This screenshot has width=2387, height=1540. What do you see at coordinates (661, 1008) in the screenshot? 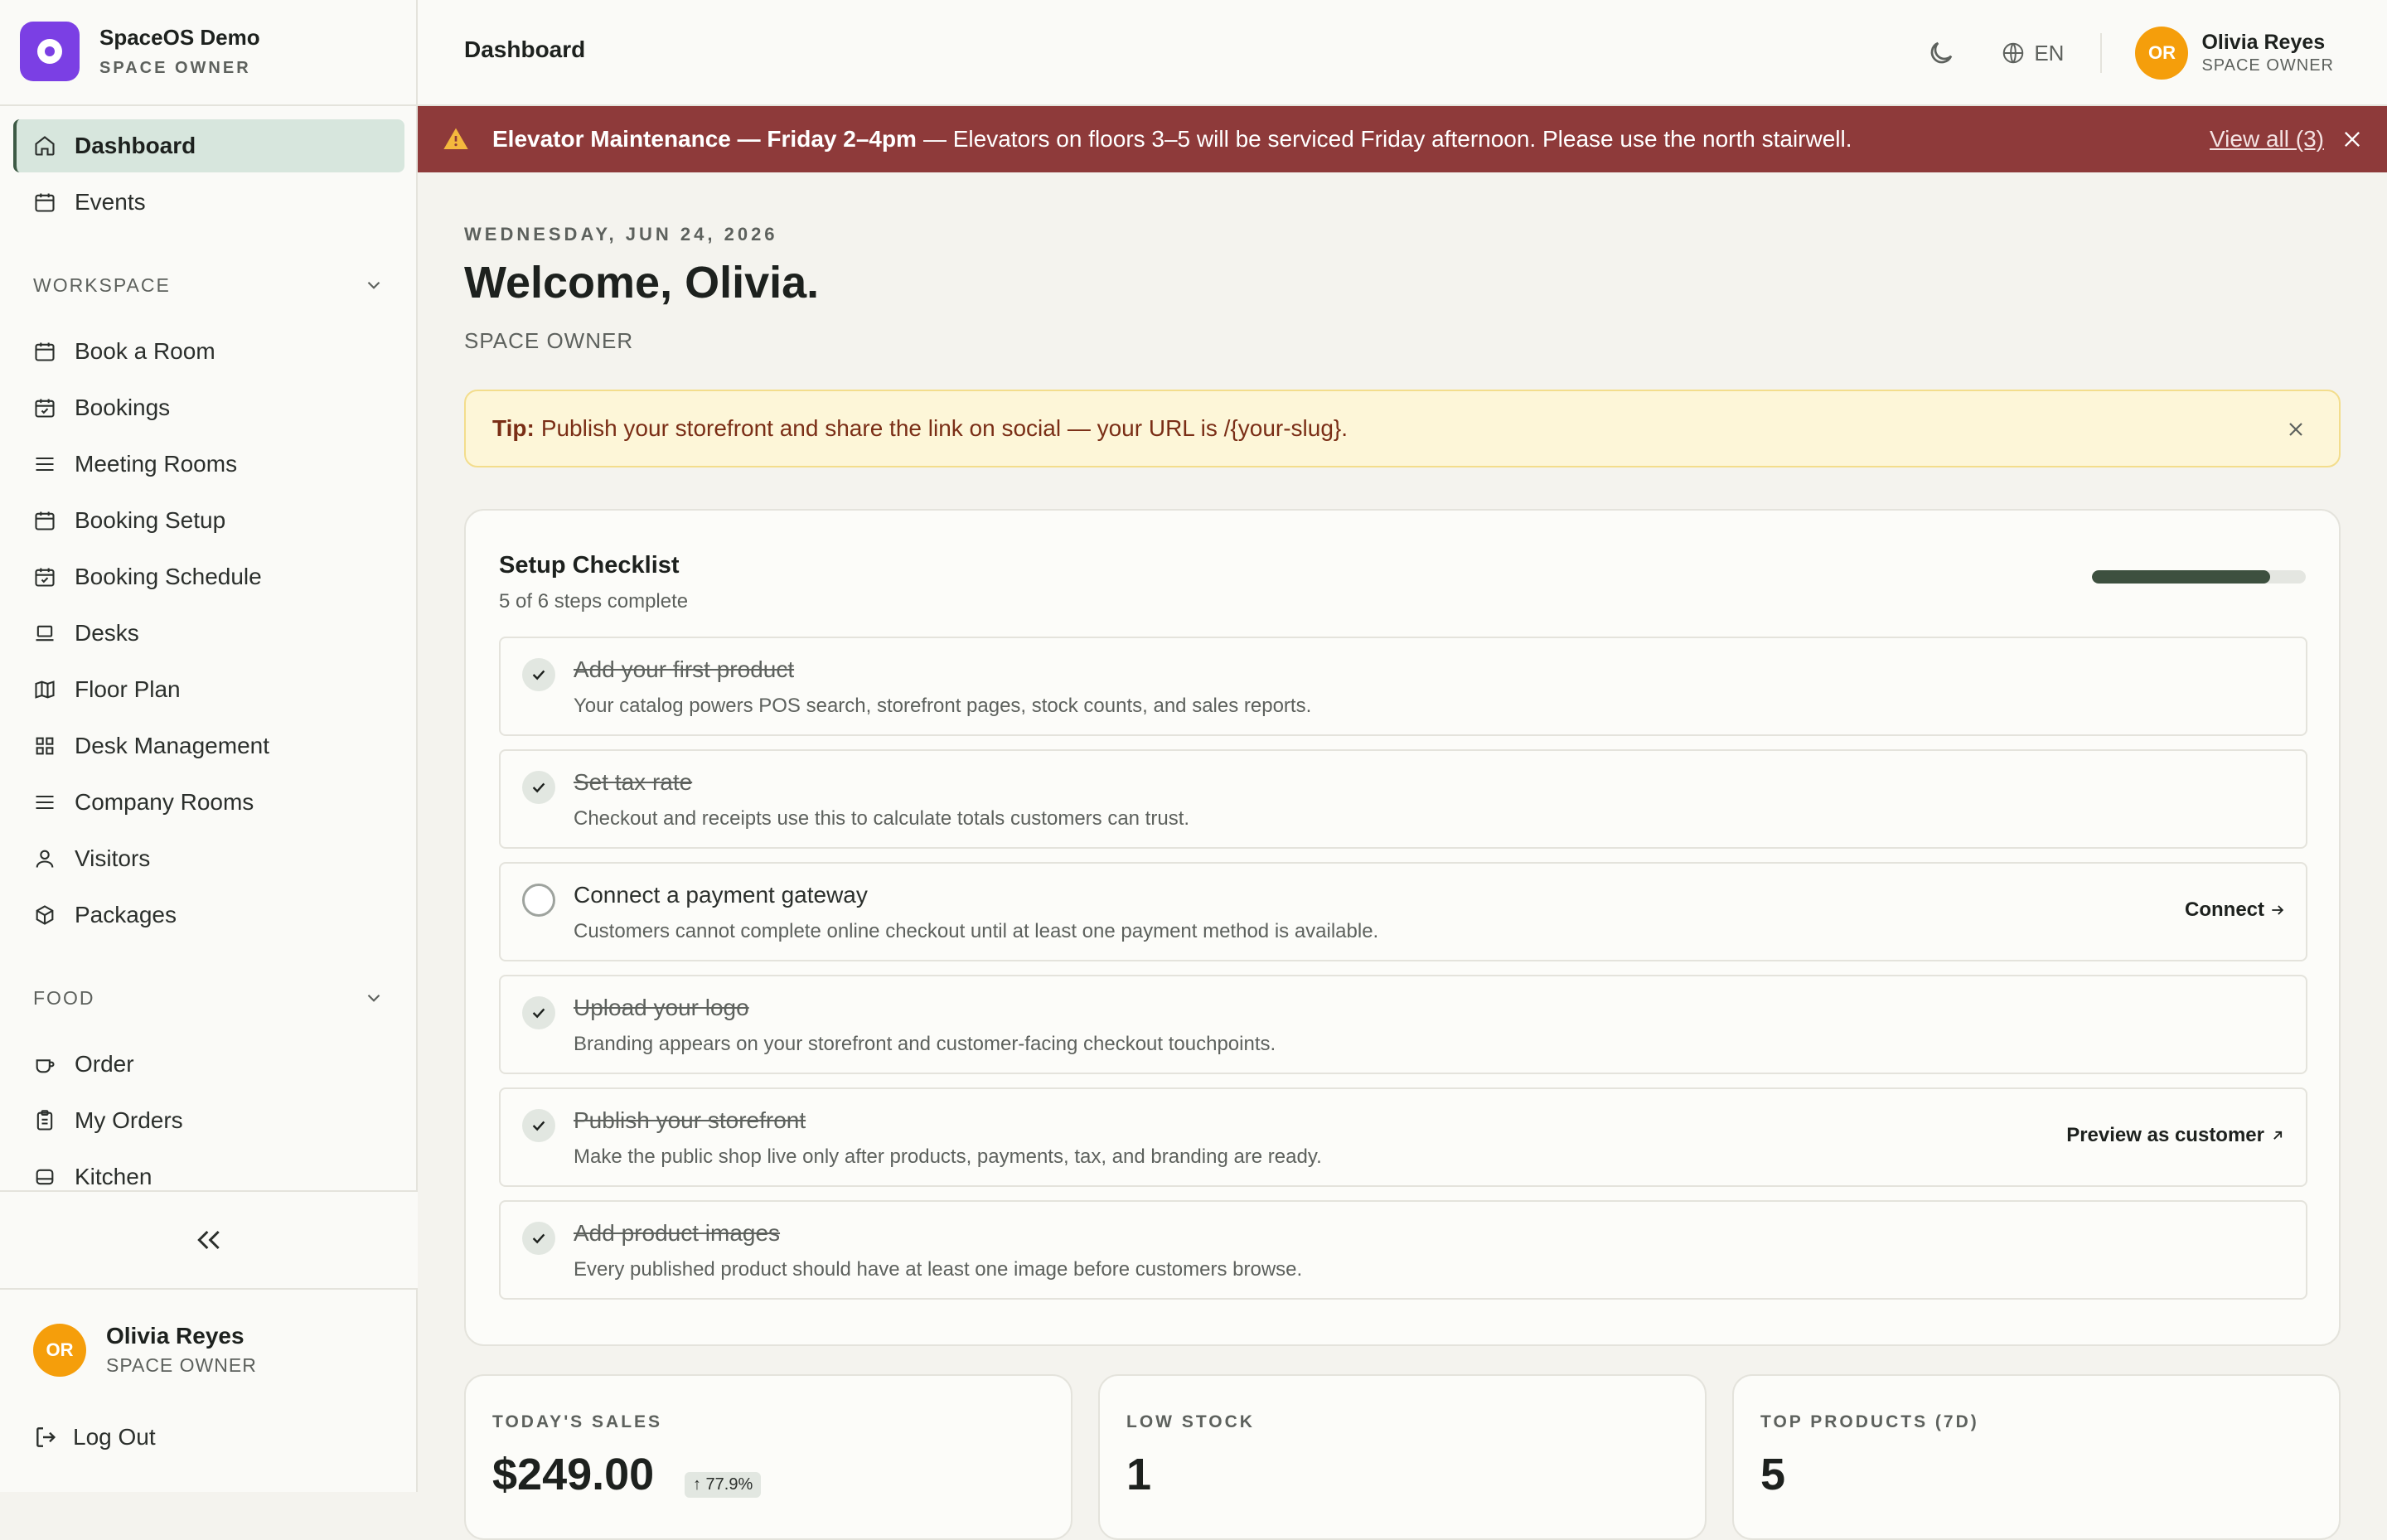
I see `step-title: Upload your logo` at bounding box center [661, 1008].